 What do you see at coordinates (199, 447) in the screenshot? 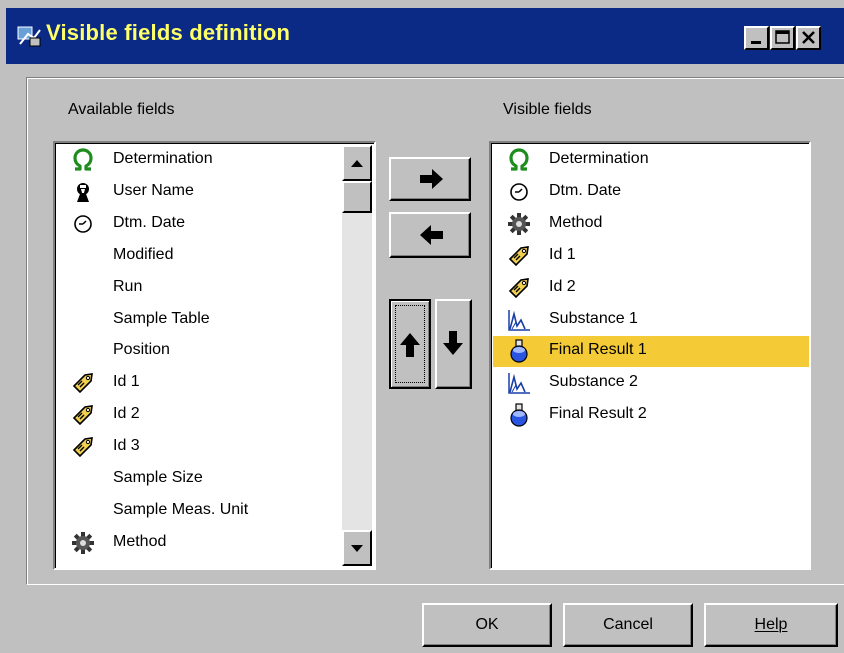
I see `list-item: Id 3` at bounding box center [199, 447].